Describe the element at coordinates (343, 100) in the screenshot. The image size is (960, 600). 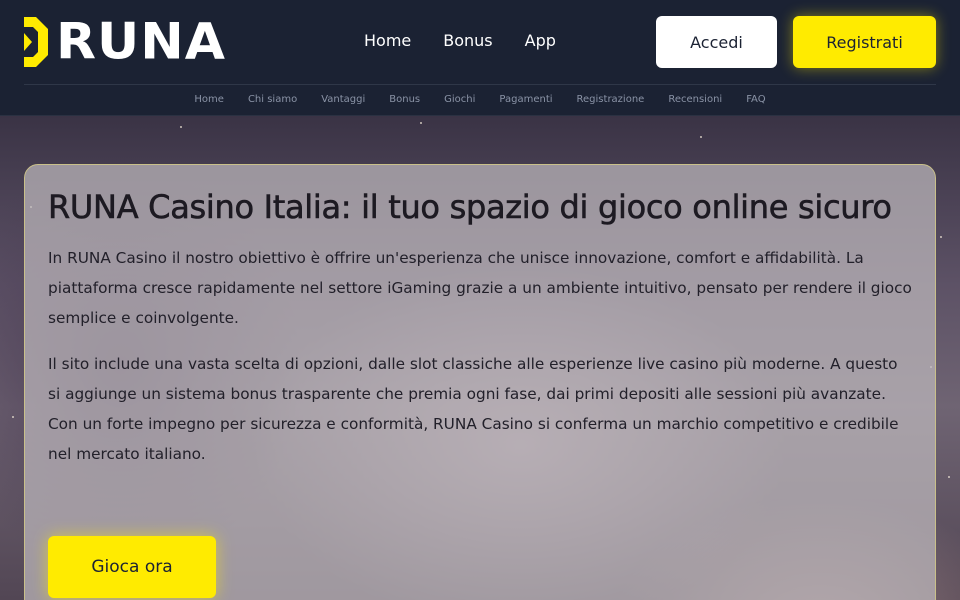
I see `subnav-vantaggi: Vantaggi` at that location.